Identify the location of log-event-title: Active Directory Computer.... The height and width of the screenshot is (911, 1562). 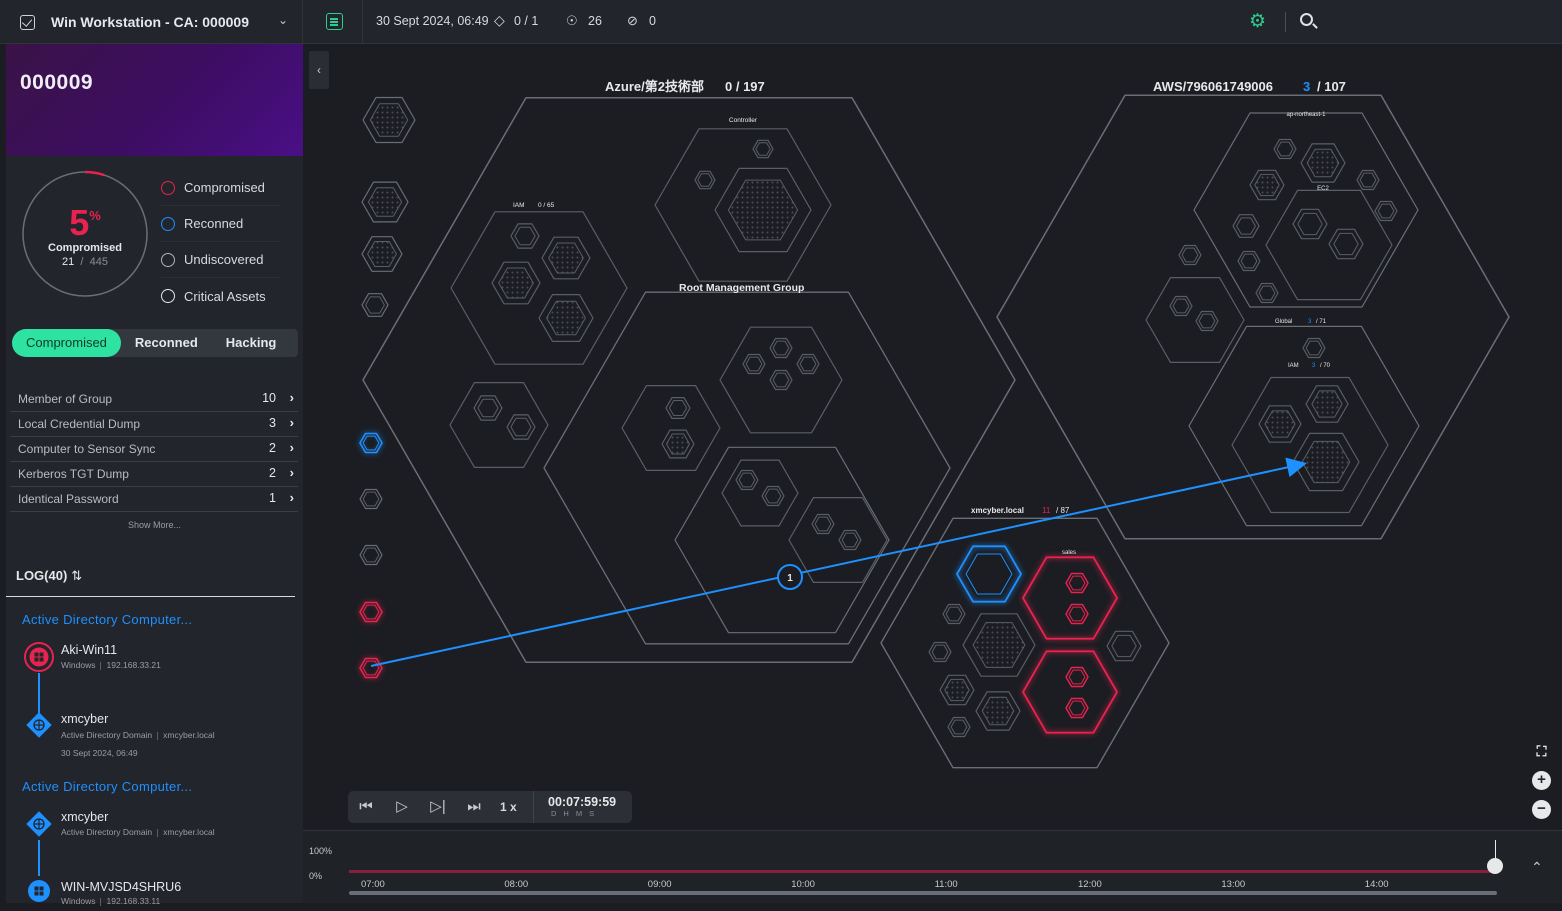
(107, 619).